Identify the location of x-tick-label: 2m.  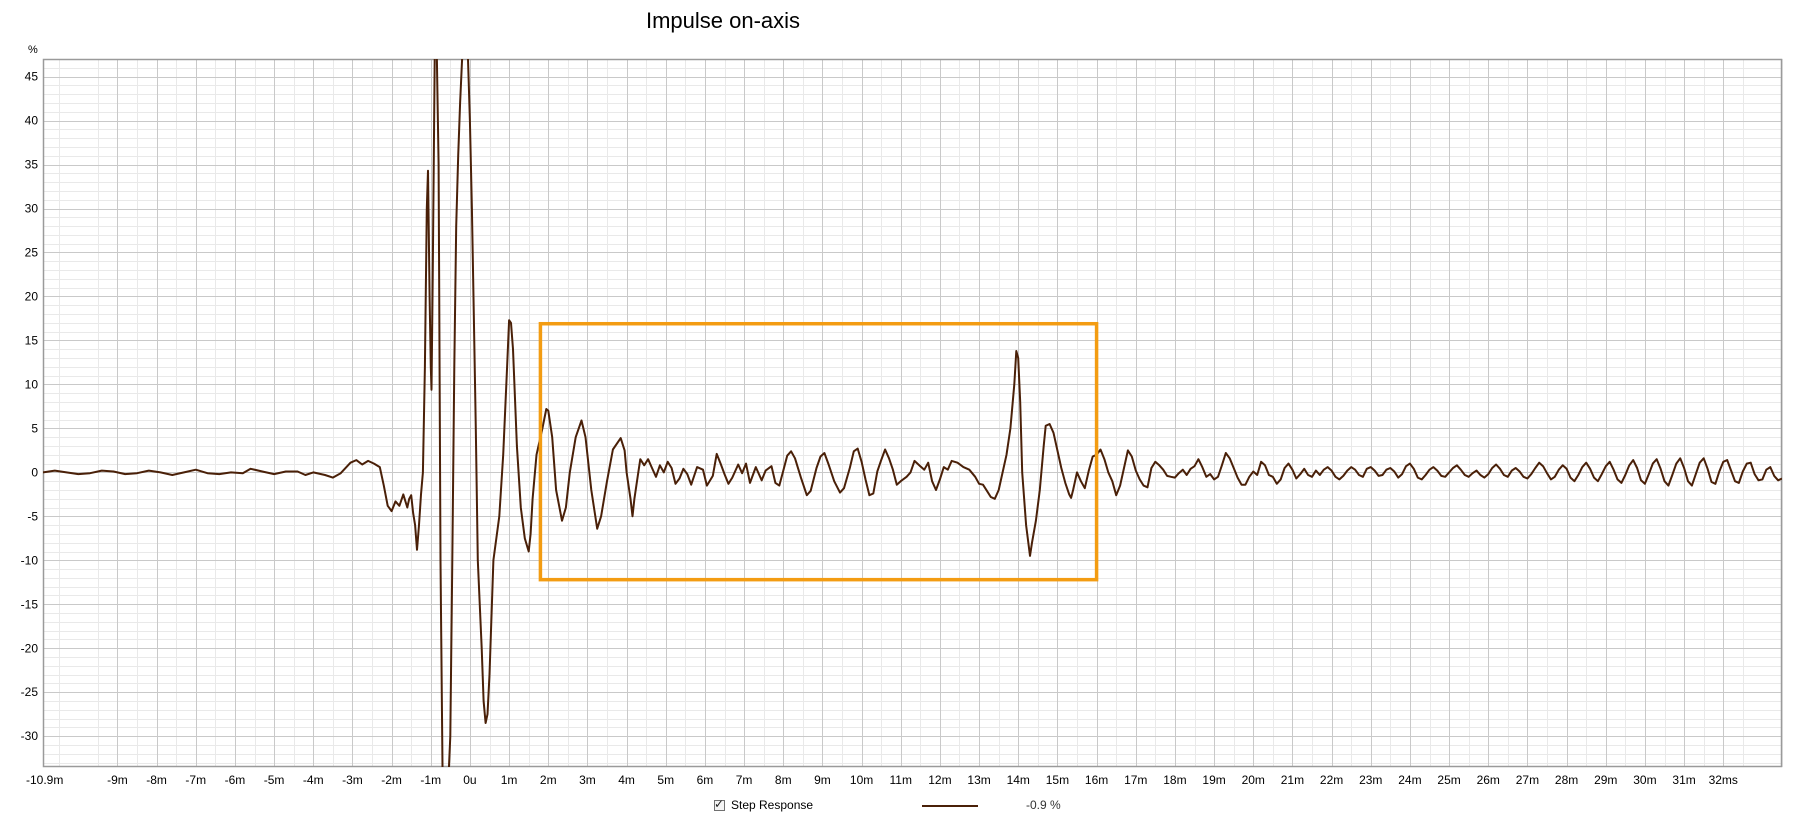
(548, 780).